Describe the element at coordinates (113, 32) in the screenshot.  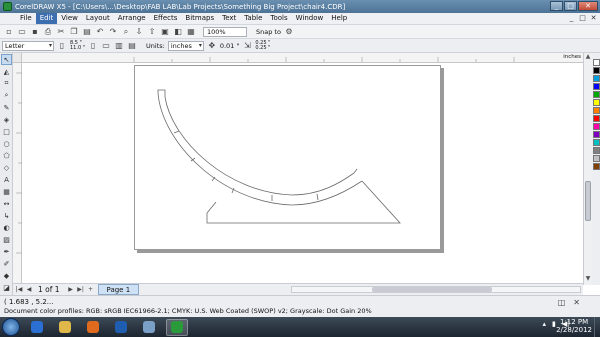
I see `redo-icon: ↷` at that location.